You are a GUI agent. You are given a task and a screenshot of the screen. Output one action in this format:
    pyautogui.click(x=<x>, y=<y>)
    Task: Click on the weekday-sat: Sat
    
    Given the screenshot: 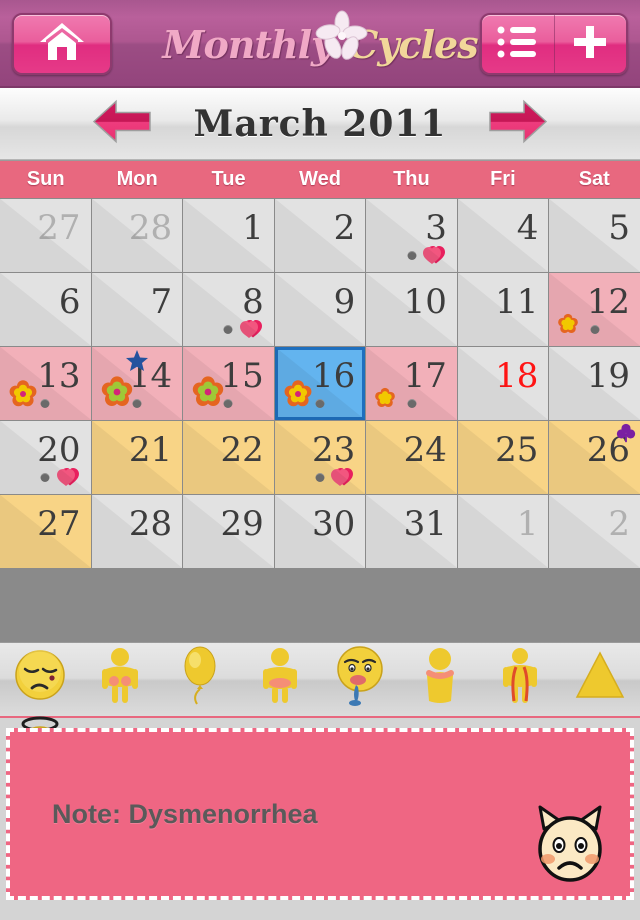 What is the action you would take?
    pyautogui.click(x=594, y=179)
    